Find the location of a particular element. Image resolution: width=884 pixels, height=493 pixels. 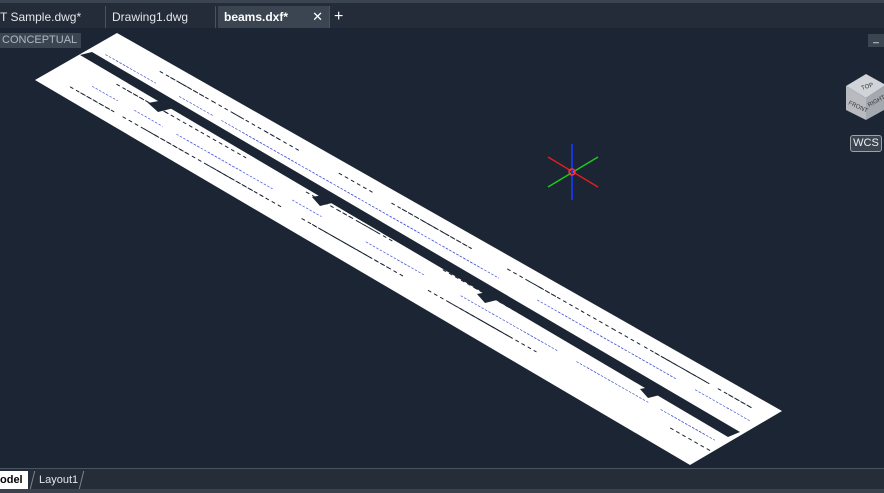

minimize-viewport-button: _ is located at coordinates (876, 40).